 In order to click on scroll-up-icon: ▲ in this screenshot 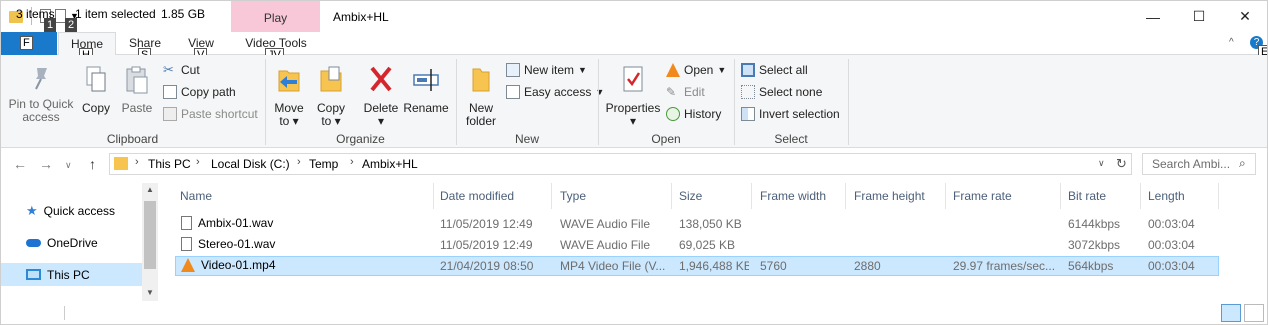, I will do `click(150, 189)`.